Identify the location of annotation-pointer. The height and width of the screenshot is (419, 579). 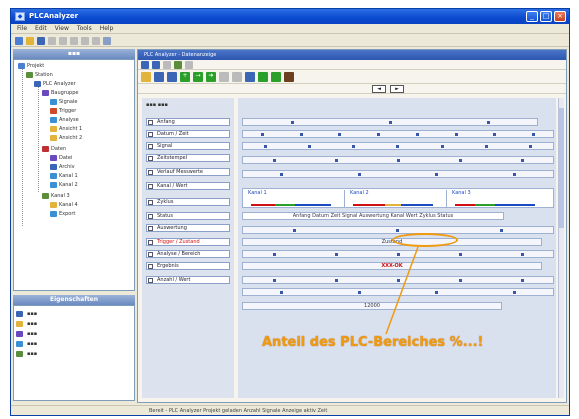
(402, 290).